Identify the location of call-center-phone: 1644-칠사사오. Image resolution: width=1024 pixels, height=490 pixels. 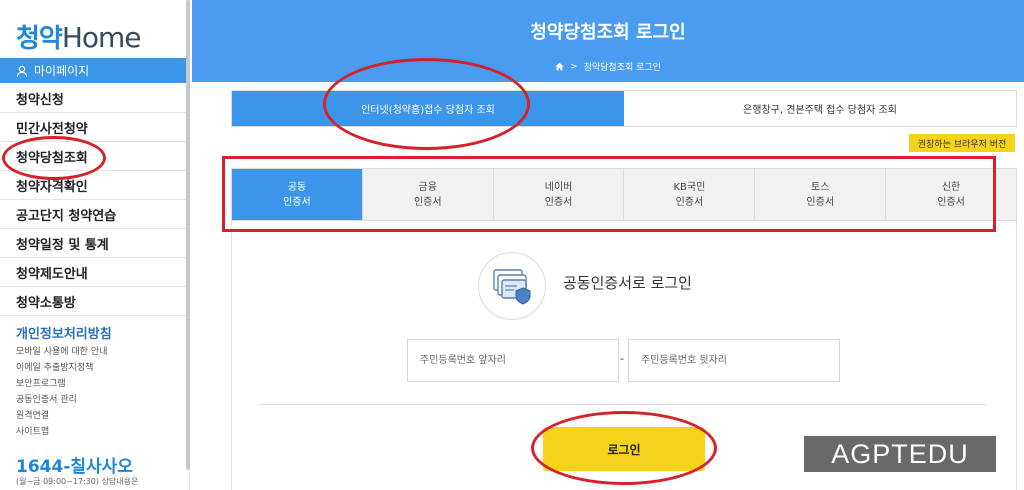
(74, 467).